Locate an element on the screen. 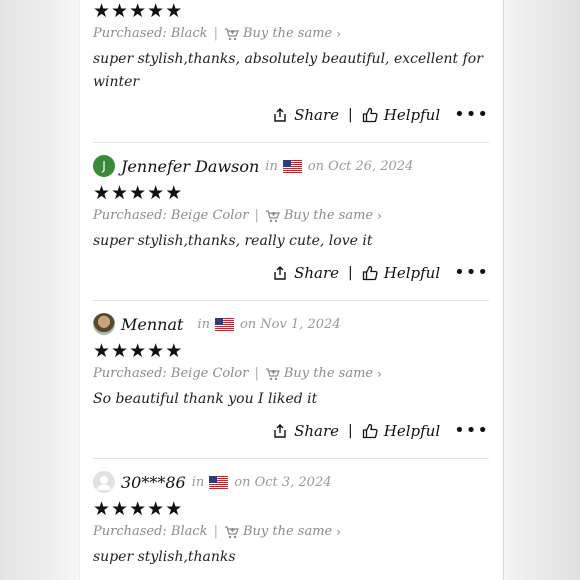 The image size is (580, 580). reviewer-name: 30***86 is located at coordinates (153, 482).